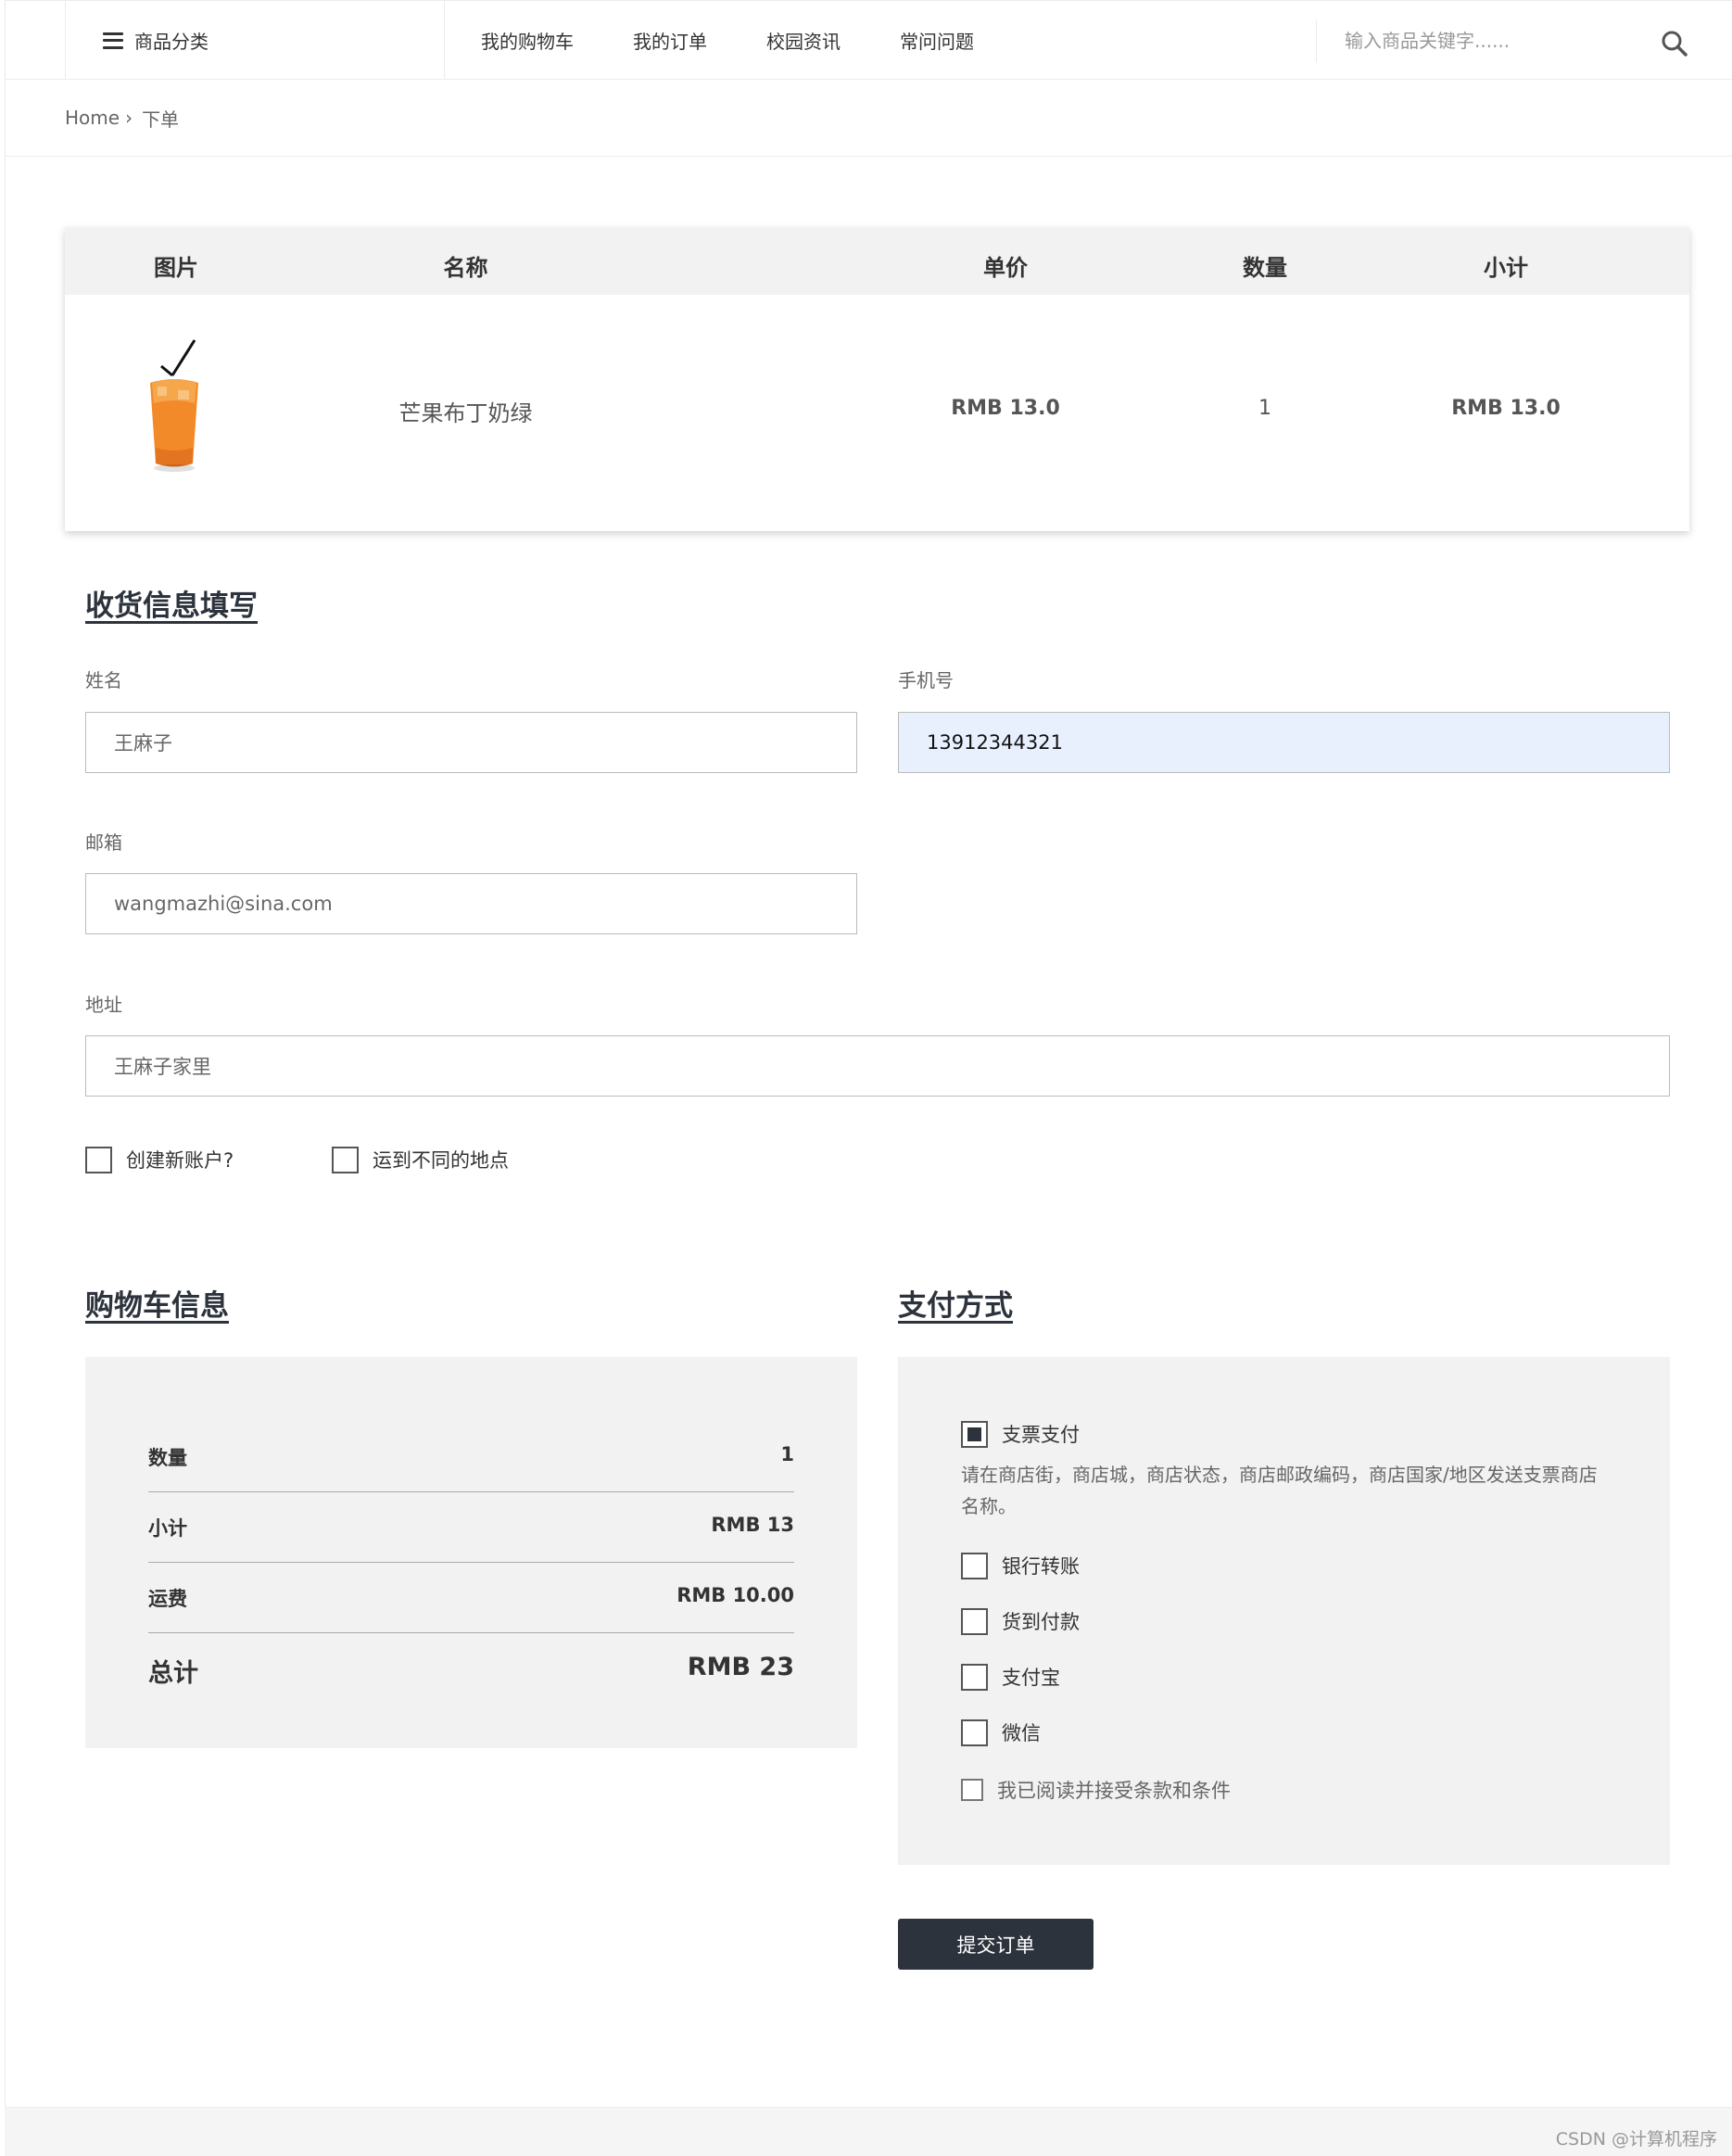  What do you see at coordinates (1264, 409) in the screenshot?
I see `product-qty: 1` at bounding box center [1264, 409].